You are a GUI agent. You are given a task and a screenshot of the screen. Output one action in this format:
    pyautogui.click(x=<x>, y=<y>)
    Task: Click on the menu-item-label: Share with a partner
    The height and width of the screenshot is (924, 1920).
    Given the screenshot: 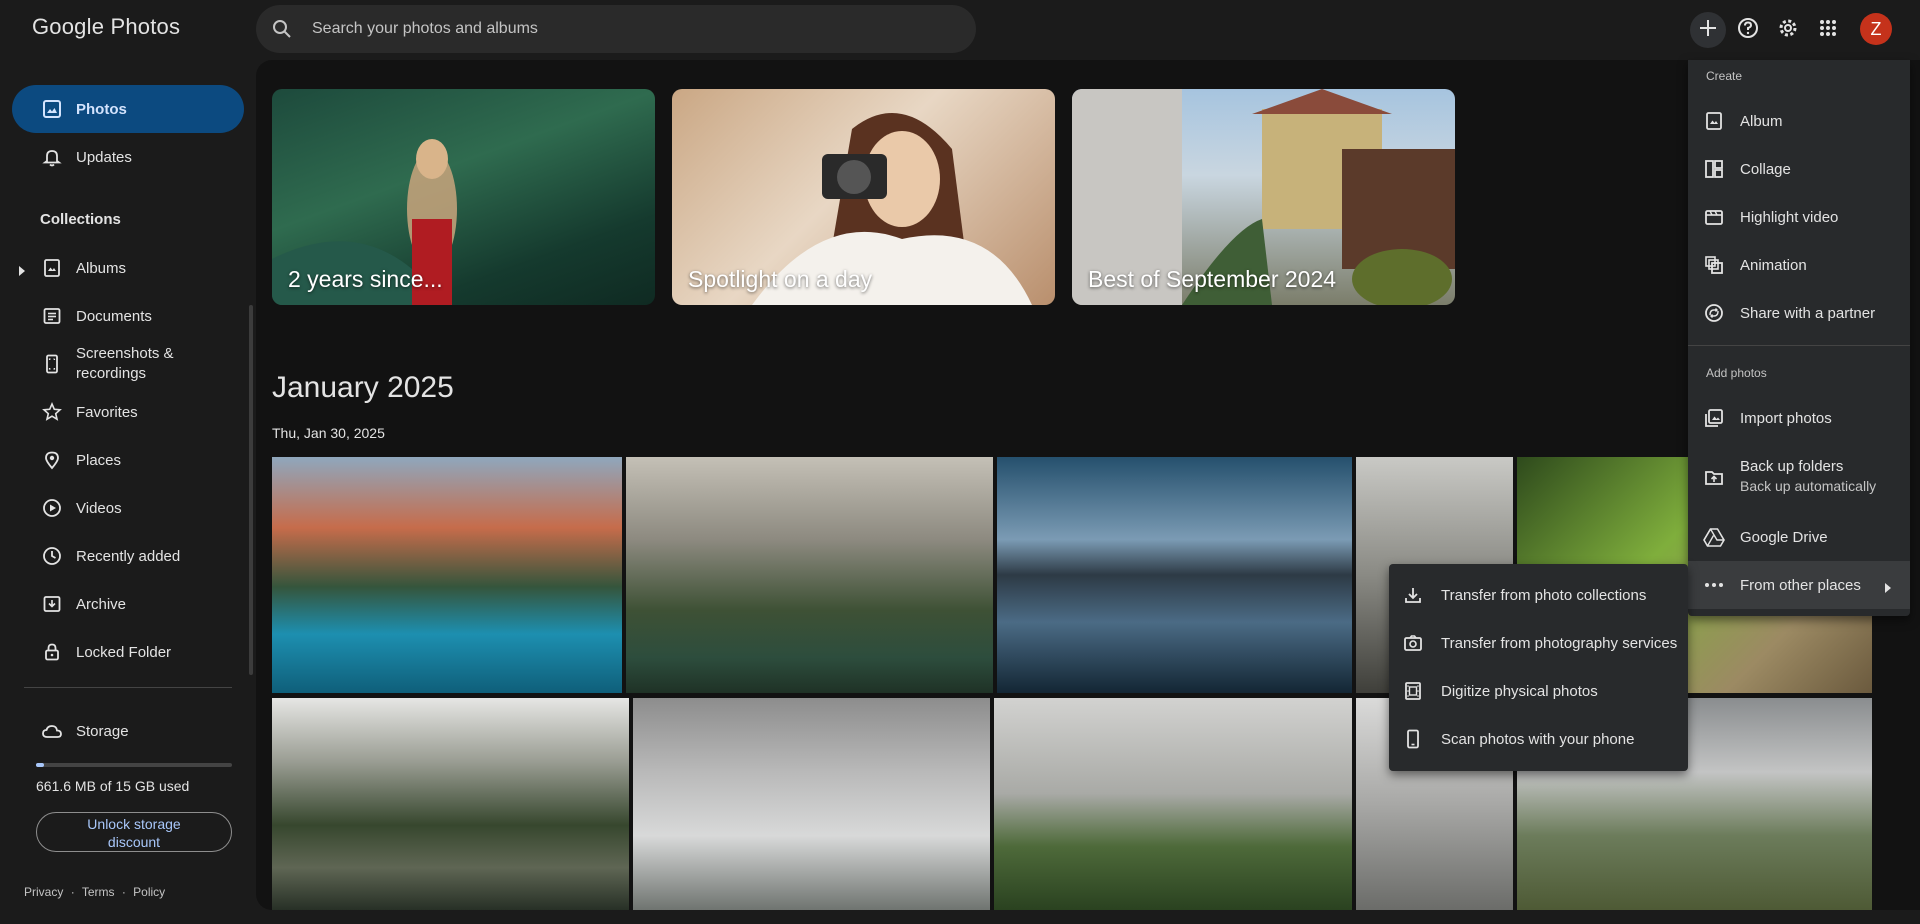 What is the action you would take?
    pyautogui.click(x=1808, y=313)
    